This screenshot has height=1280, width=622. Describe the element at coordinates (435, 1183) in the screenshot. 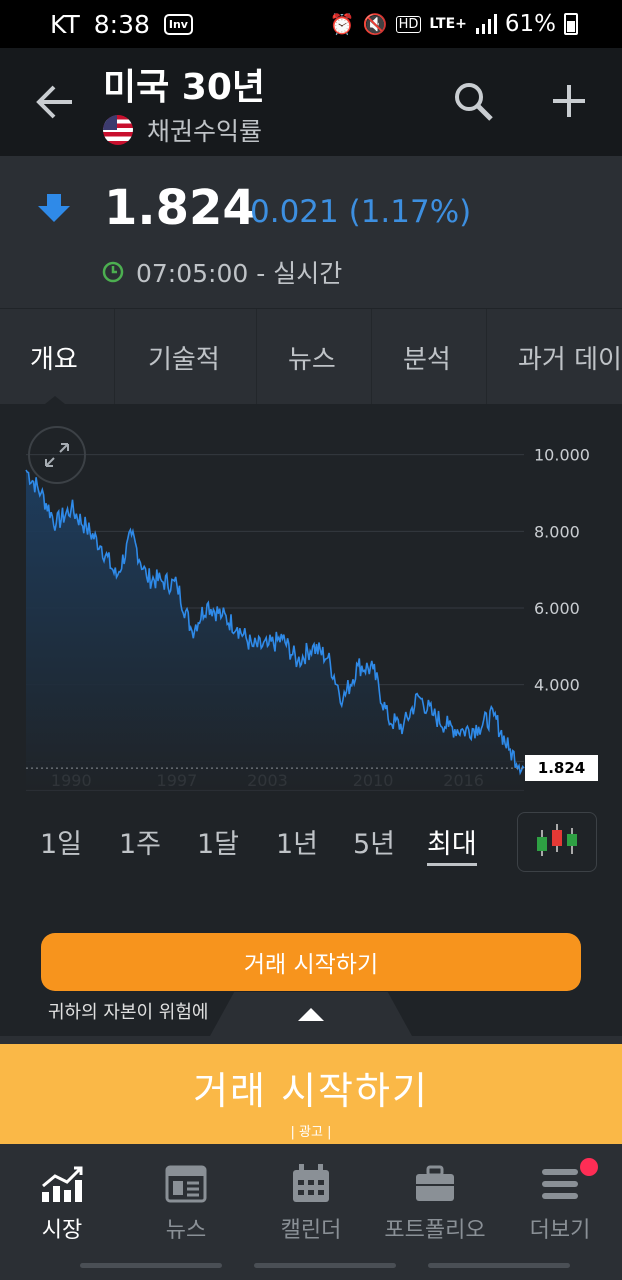

I see `briefcase-icon` at that location.